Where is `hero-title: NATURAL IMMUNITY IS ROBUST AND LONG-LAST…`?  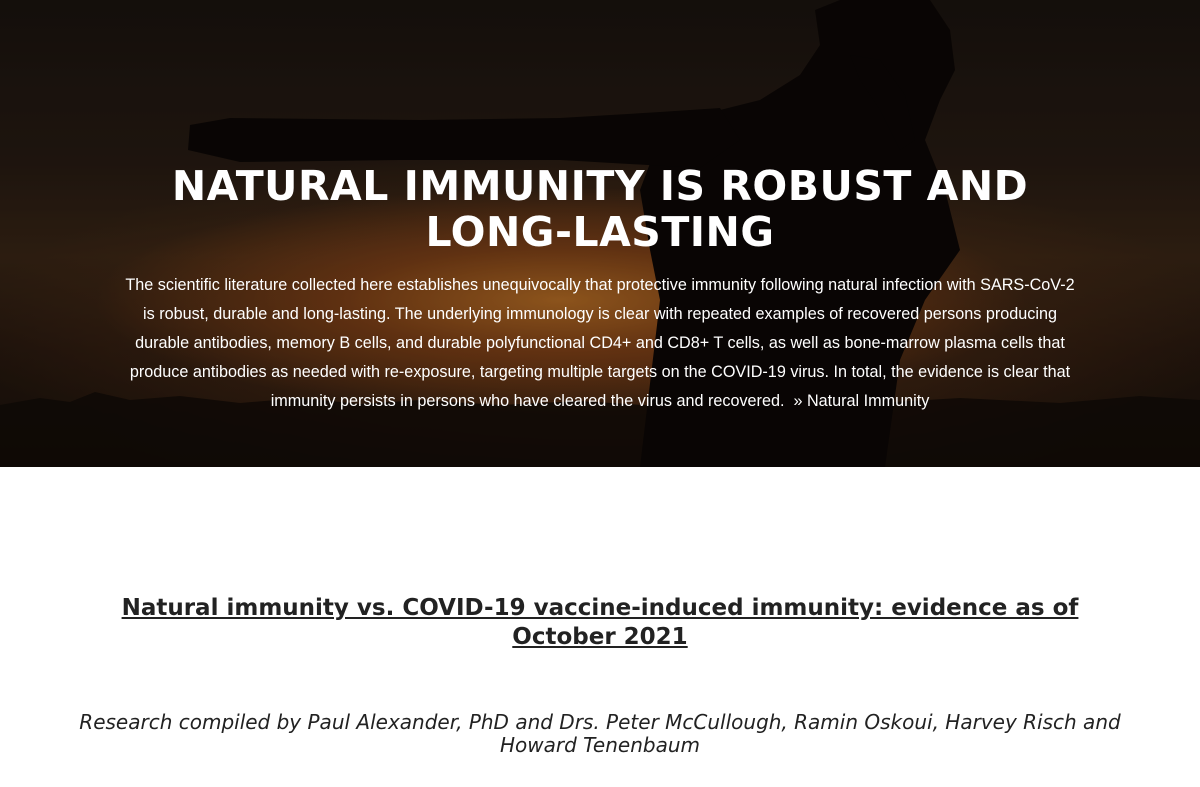
hero-title: NATURAL IMMUNITY IS ROBUST AND LONG-LAST… is located at coordinates (600, 209).